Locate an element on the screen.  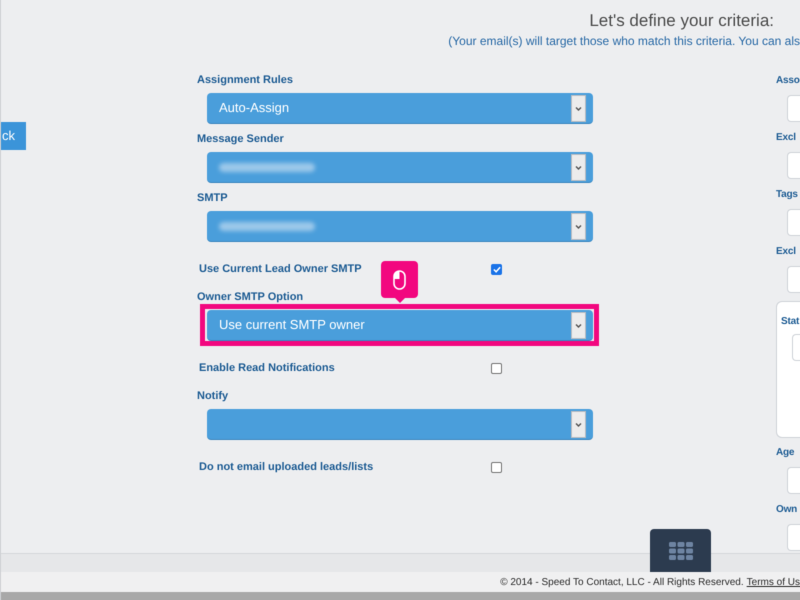
page-heading: Let's define your criteria: is located at coordinates (681, 21).